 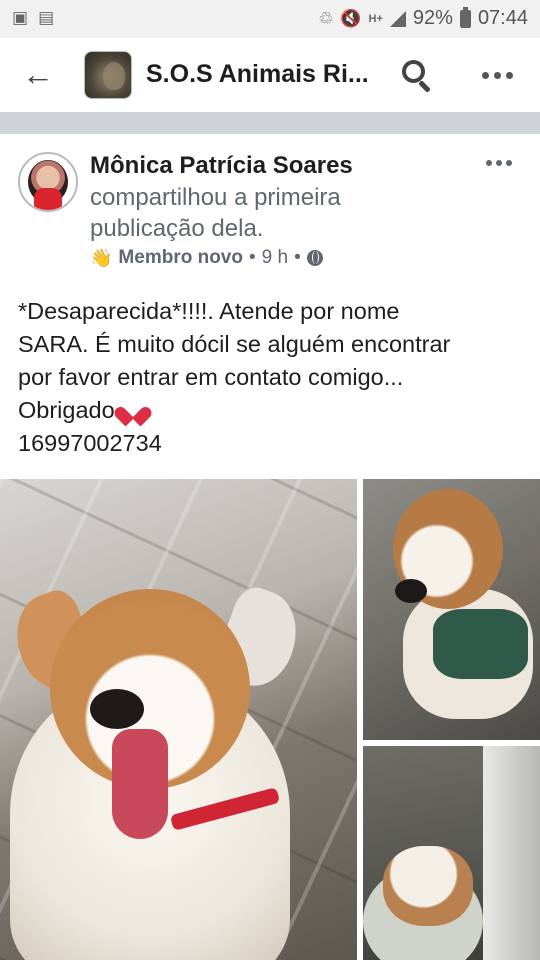 What do you see at coordinates (465, 17) in the screenshot?
I see `battery-icon` at bounding box center [465, 17].